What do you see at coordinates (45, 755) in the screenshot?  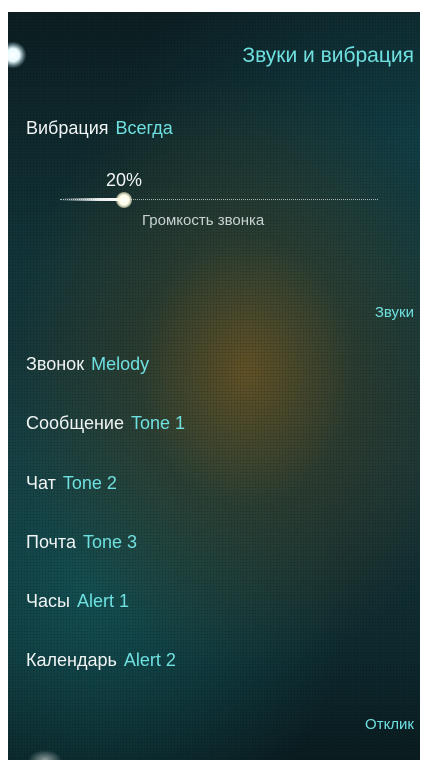 I see `light-flare-bottom` at bounding box center [45, 755].